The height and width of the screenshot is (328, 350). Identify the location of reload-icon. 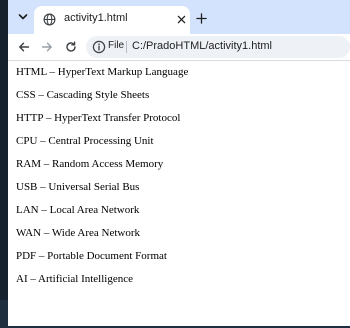
(71, 47).